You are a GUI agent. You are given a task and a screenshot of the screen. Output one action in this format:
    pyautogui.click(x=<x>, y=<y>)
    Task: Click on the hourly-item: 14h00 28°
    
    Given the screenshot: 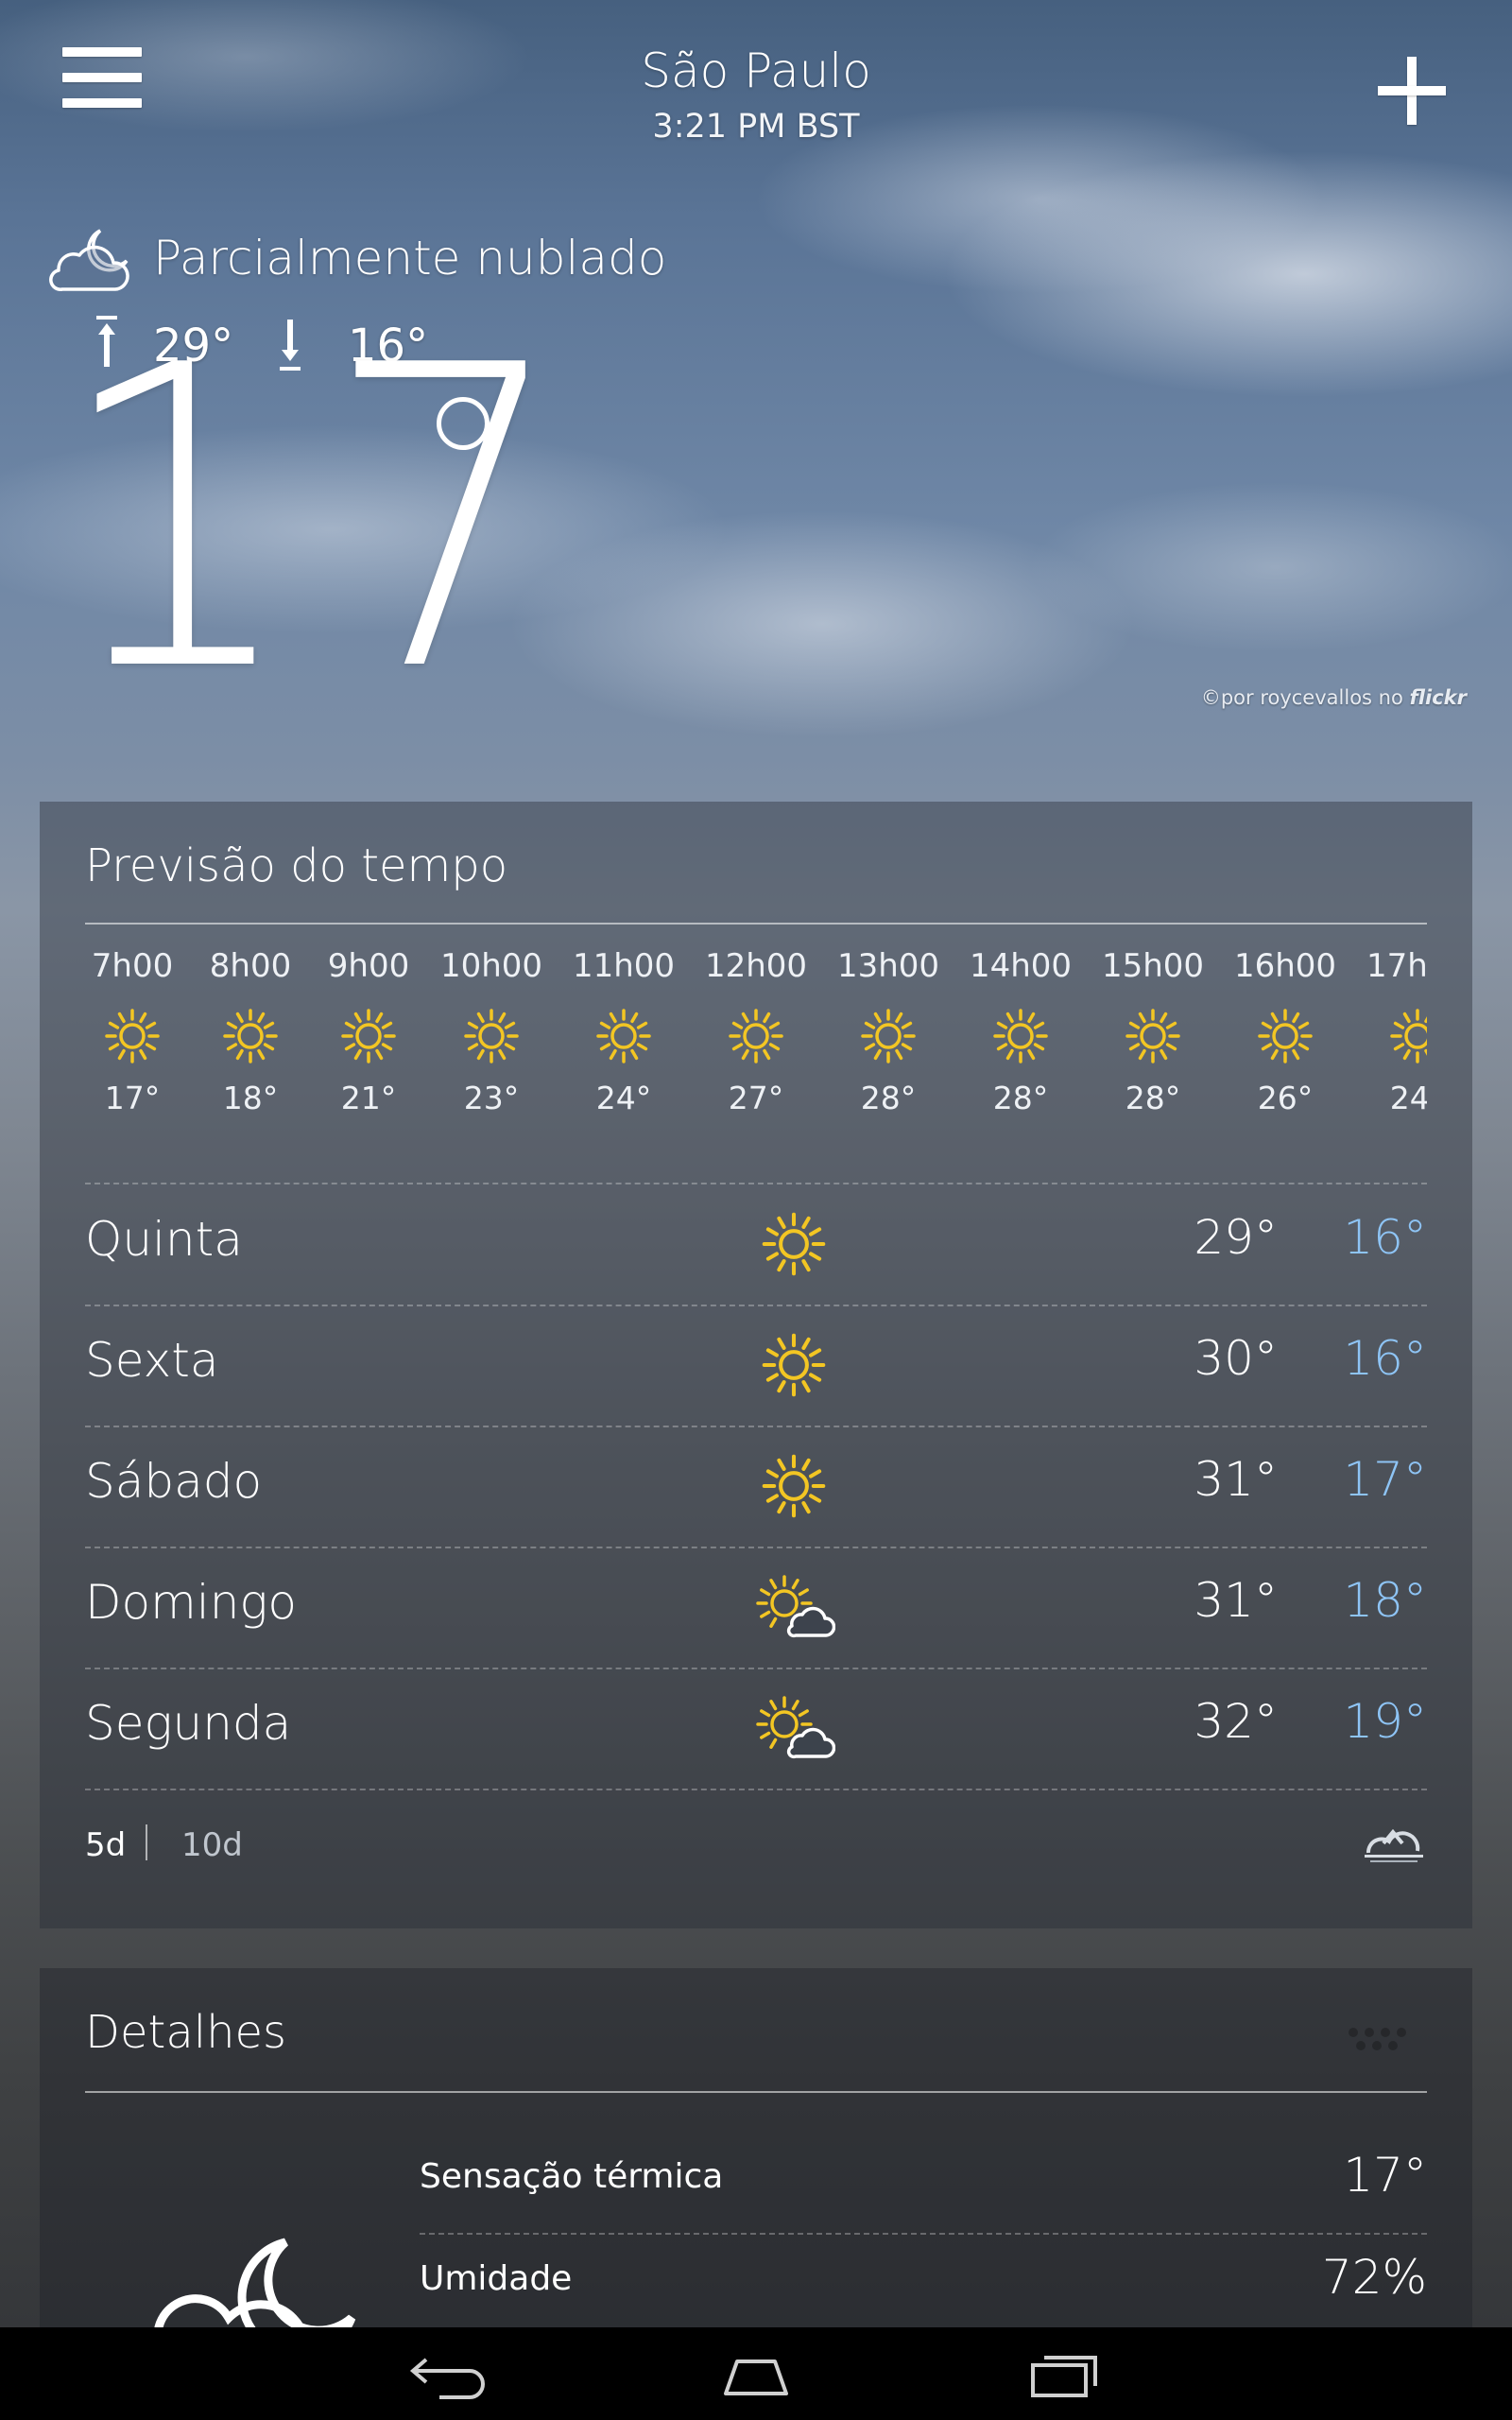 What is the action you would take?
    pyautogui.click(x=1020, y=1029)
    